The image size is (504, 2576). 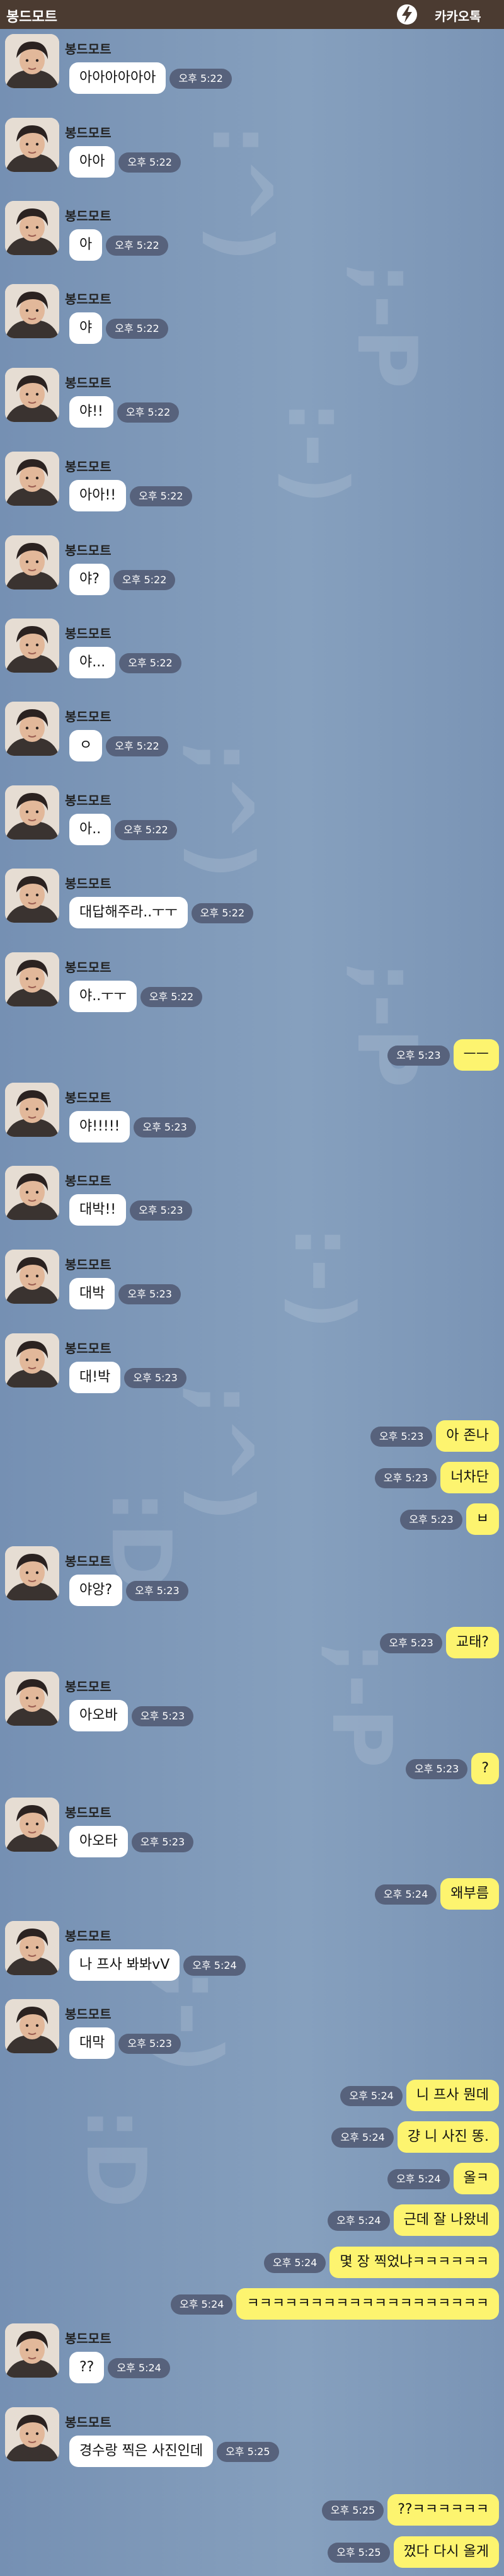 I want to click on received-message-bubble: 아오타, so click(x=98, y=1841).